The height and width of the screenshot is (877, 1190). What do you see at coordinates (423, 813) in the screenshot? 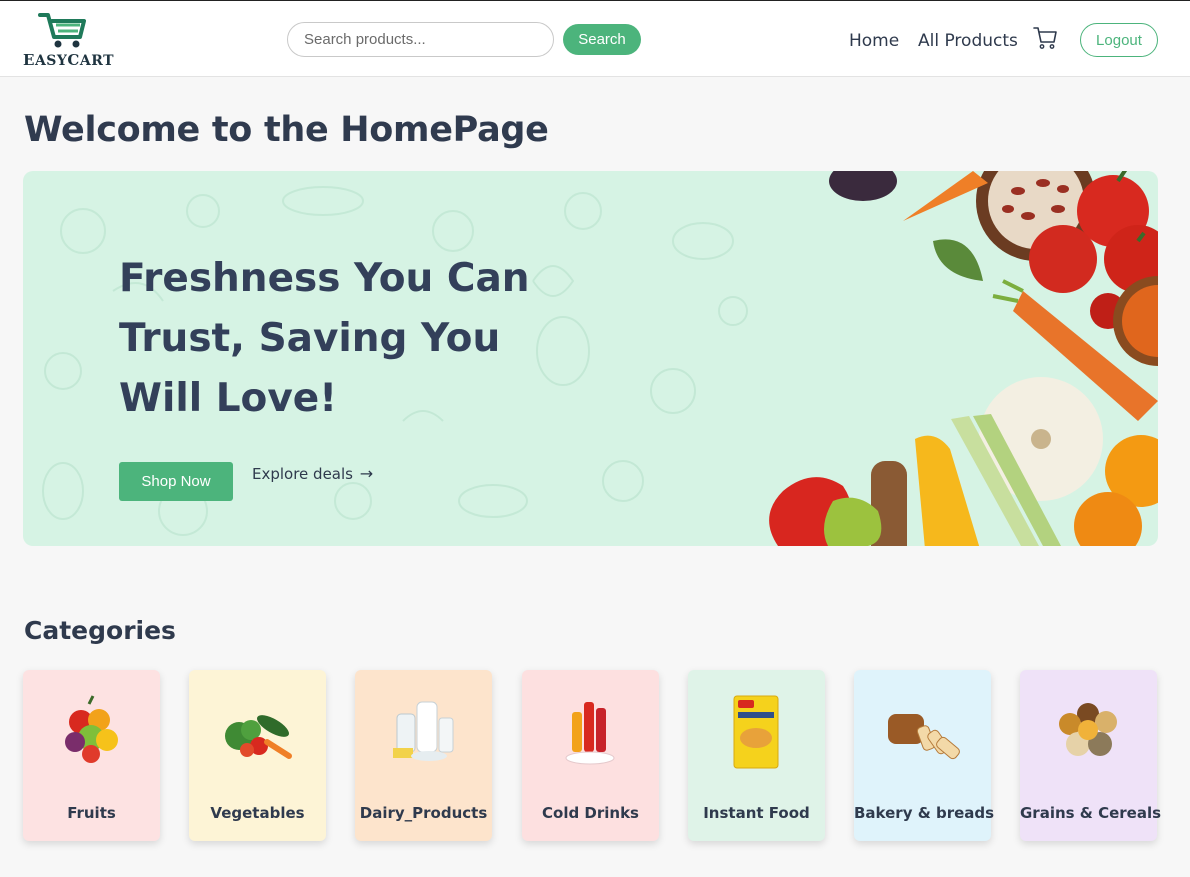
I see `category-label: Dairy_Products` at bounding box center [423, 813].